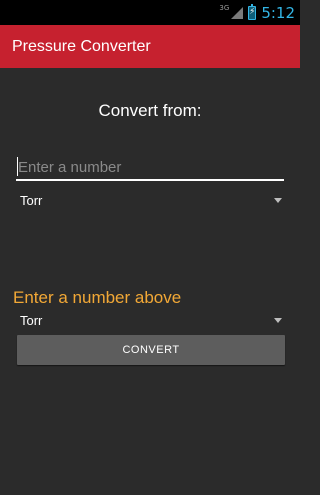 This screenshot has height=495, width=320. What do you see at coordinates (278, 12) in the screenshot?
I see `status-clock: 5:12` at bounding box center [278, 12].